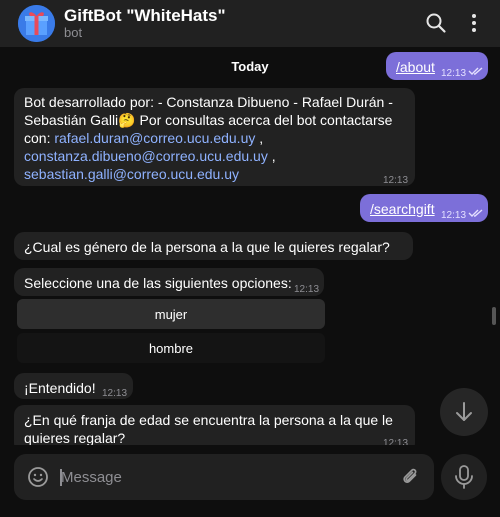 The height and width of the screenshot is (517, 500). Describe the element at coordinates (154, 138) in the screenshot. I see `email-link: rafael.duran@correo.ucu.edu.uy` at that location.